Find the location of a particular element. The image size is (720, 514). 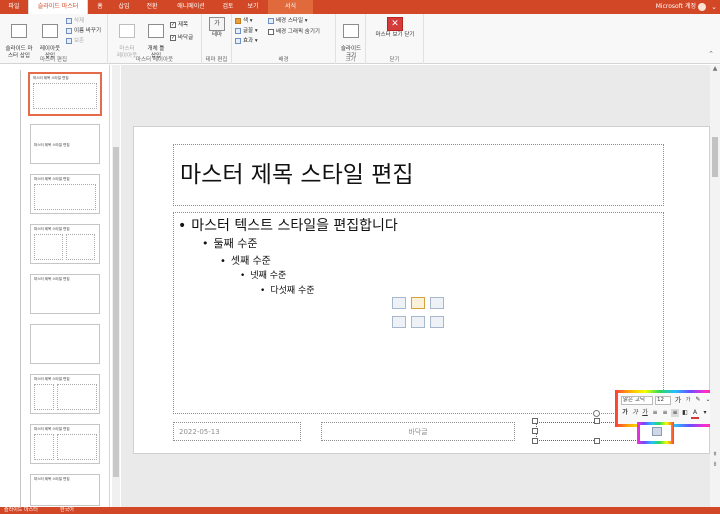

group-master-layout: 마스터 레이아웃 개체 틀 삽입 ✓ 제목 ✓ 바닥글 마스터 레이아웃 is located at coordinates (155, 39).